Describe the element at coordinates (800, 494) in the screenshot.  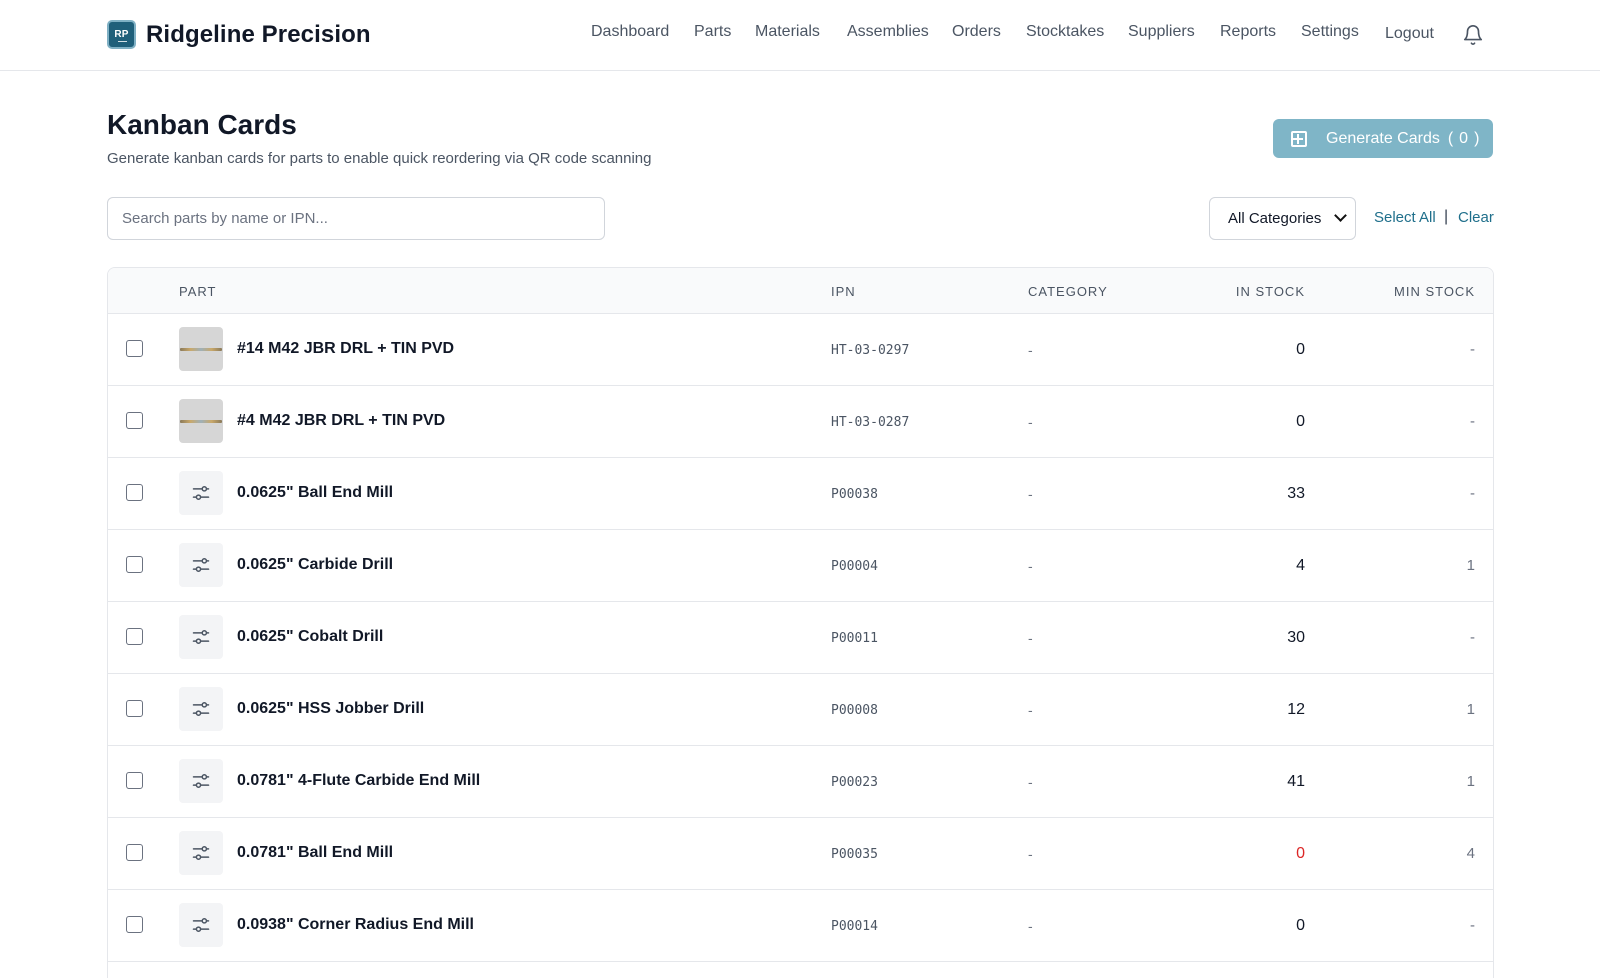
I see `table-row: 0.0625" Ball End Mill P00038 - 33 -` at that location.